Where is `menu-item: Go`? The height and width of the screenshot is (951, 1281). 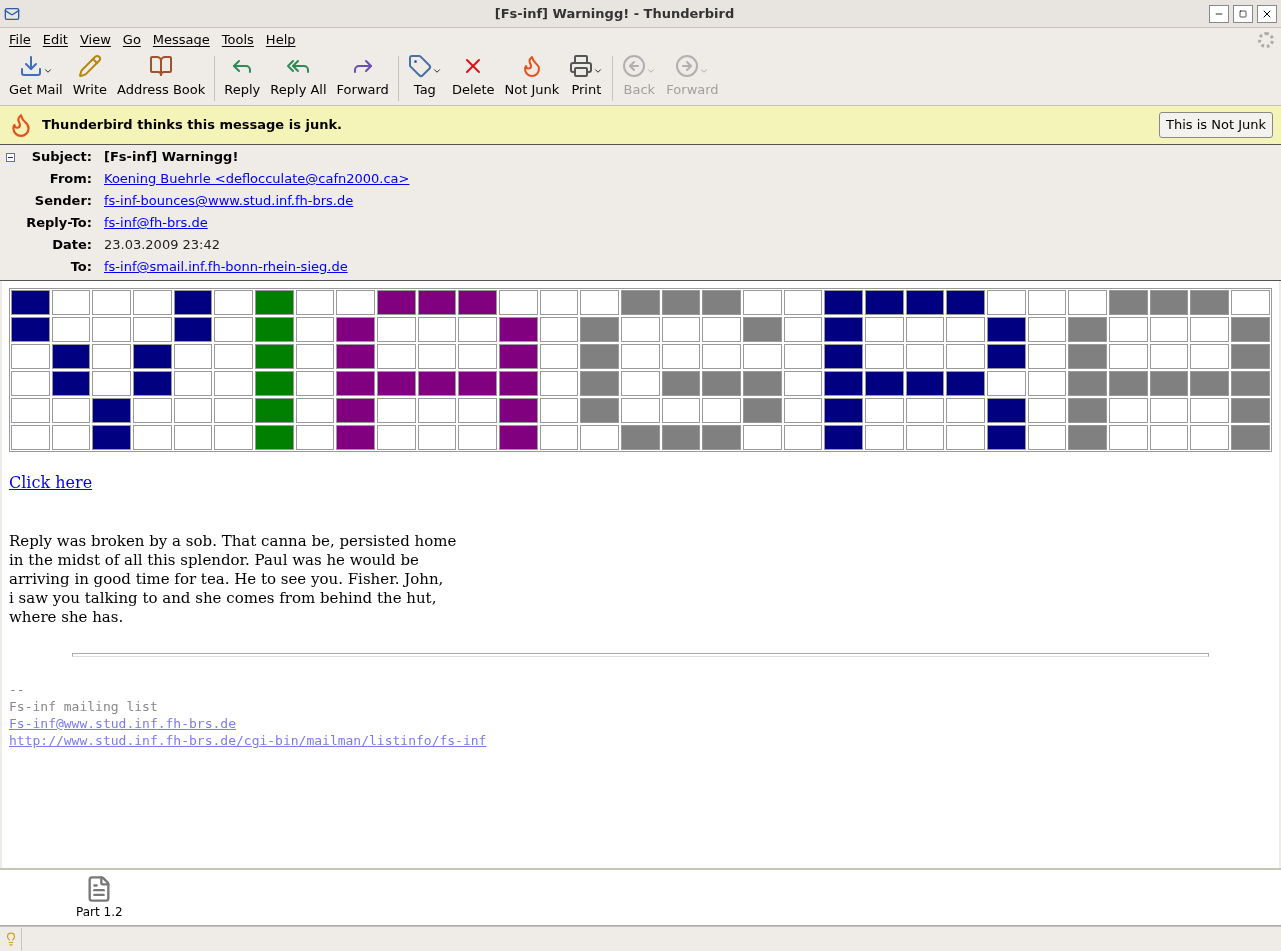
menu-item: Go is located at coordinates (131, 40).